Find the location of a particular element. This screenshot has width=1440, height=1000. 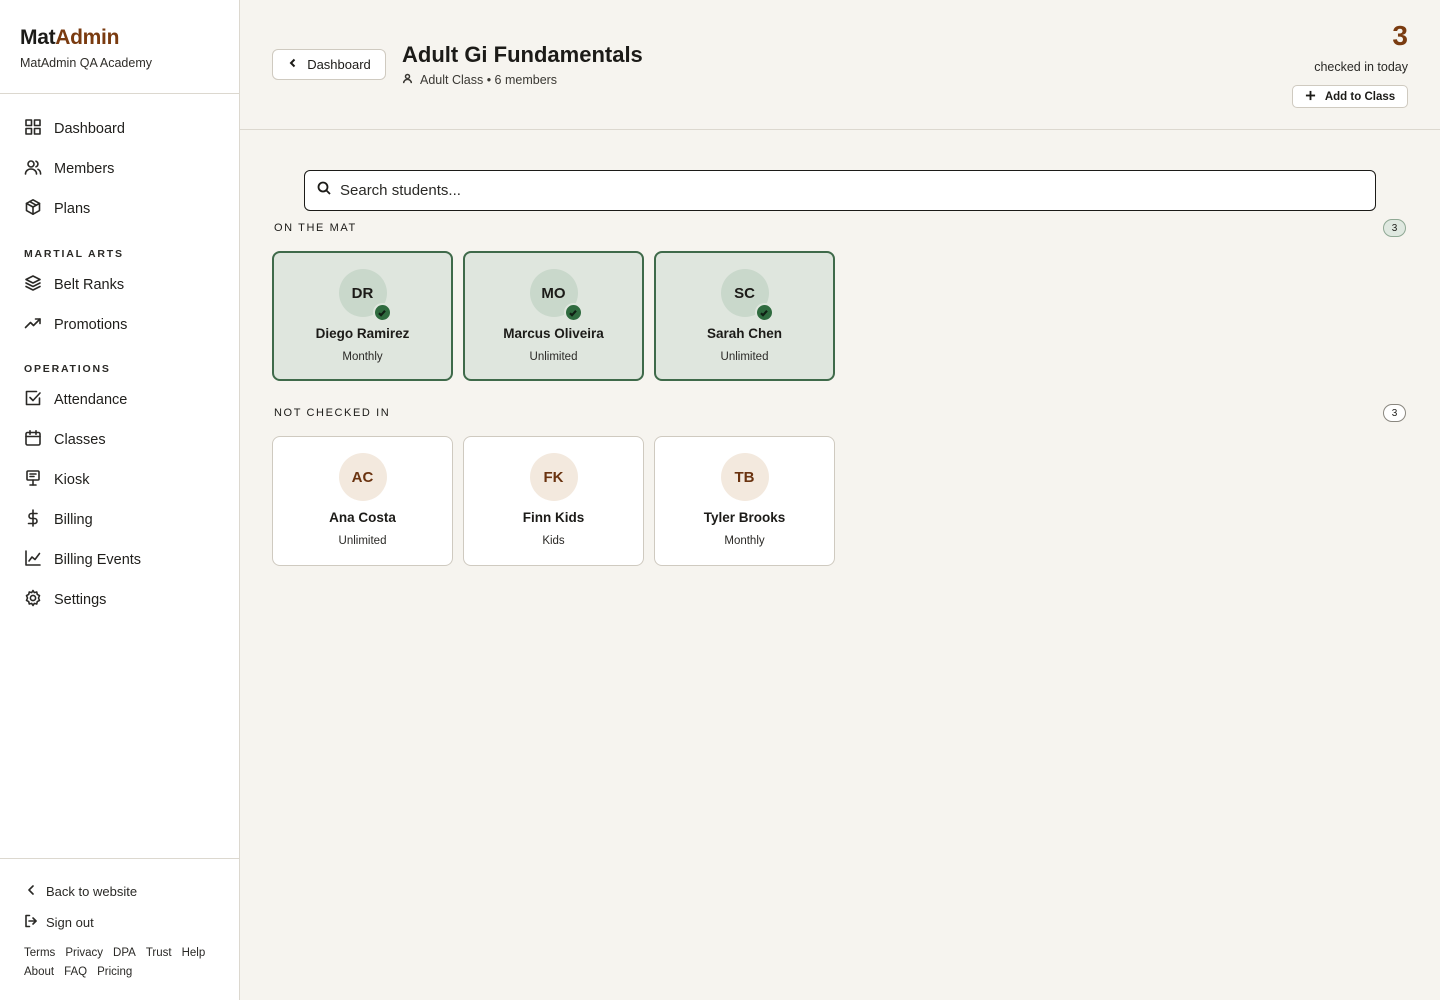

add-to-class-label: Add to Class is located at coordinates (1360, 96).